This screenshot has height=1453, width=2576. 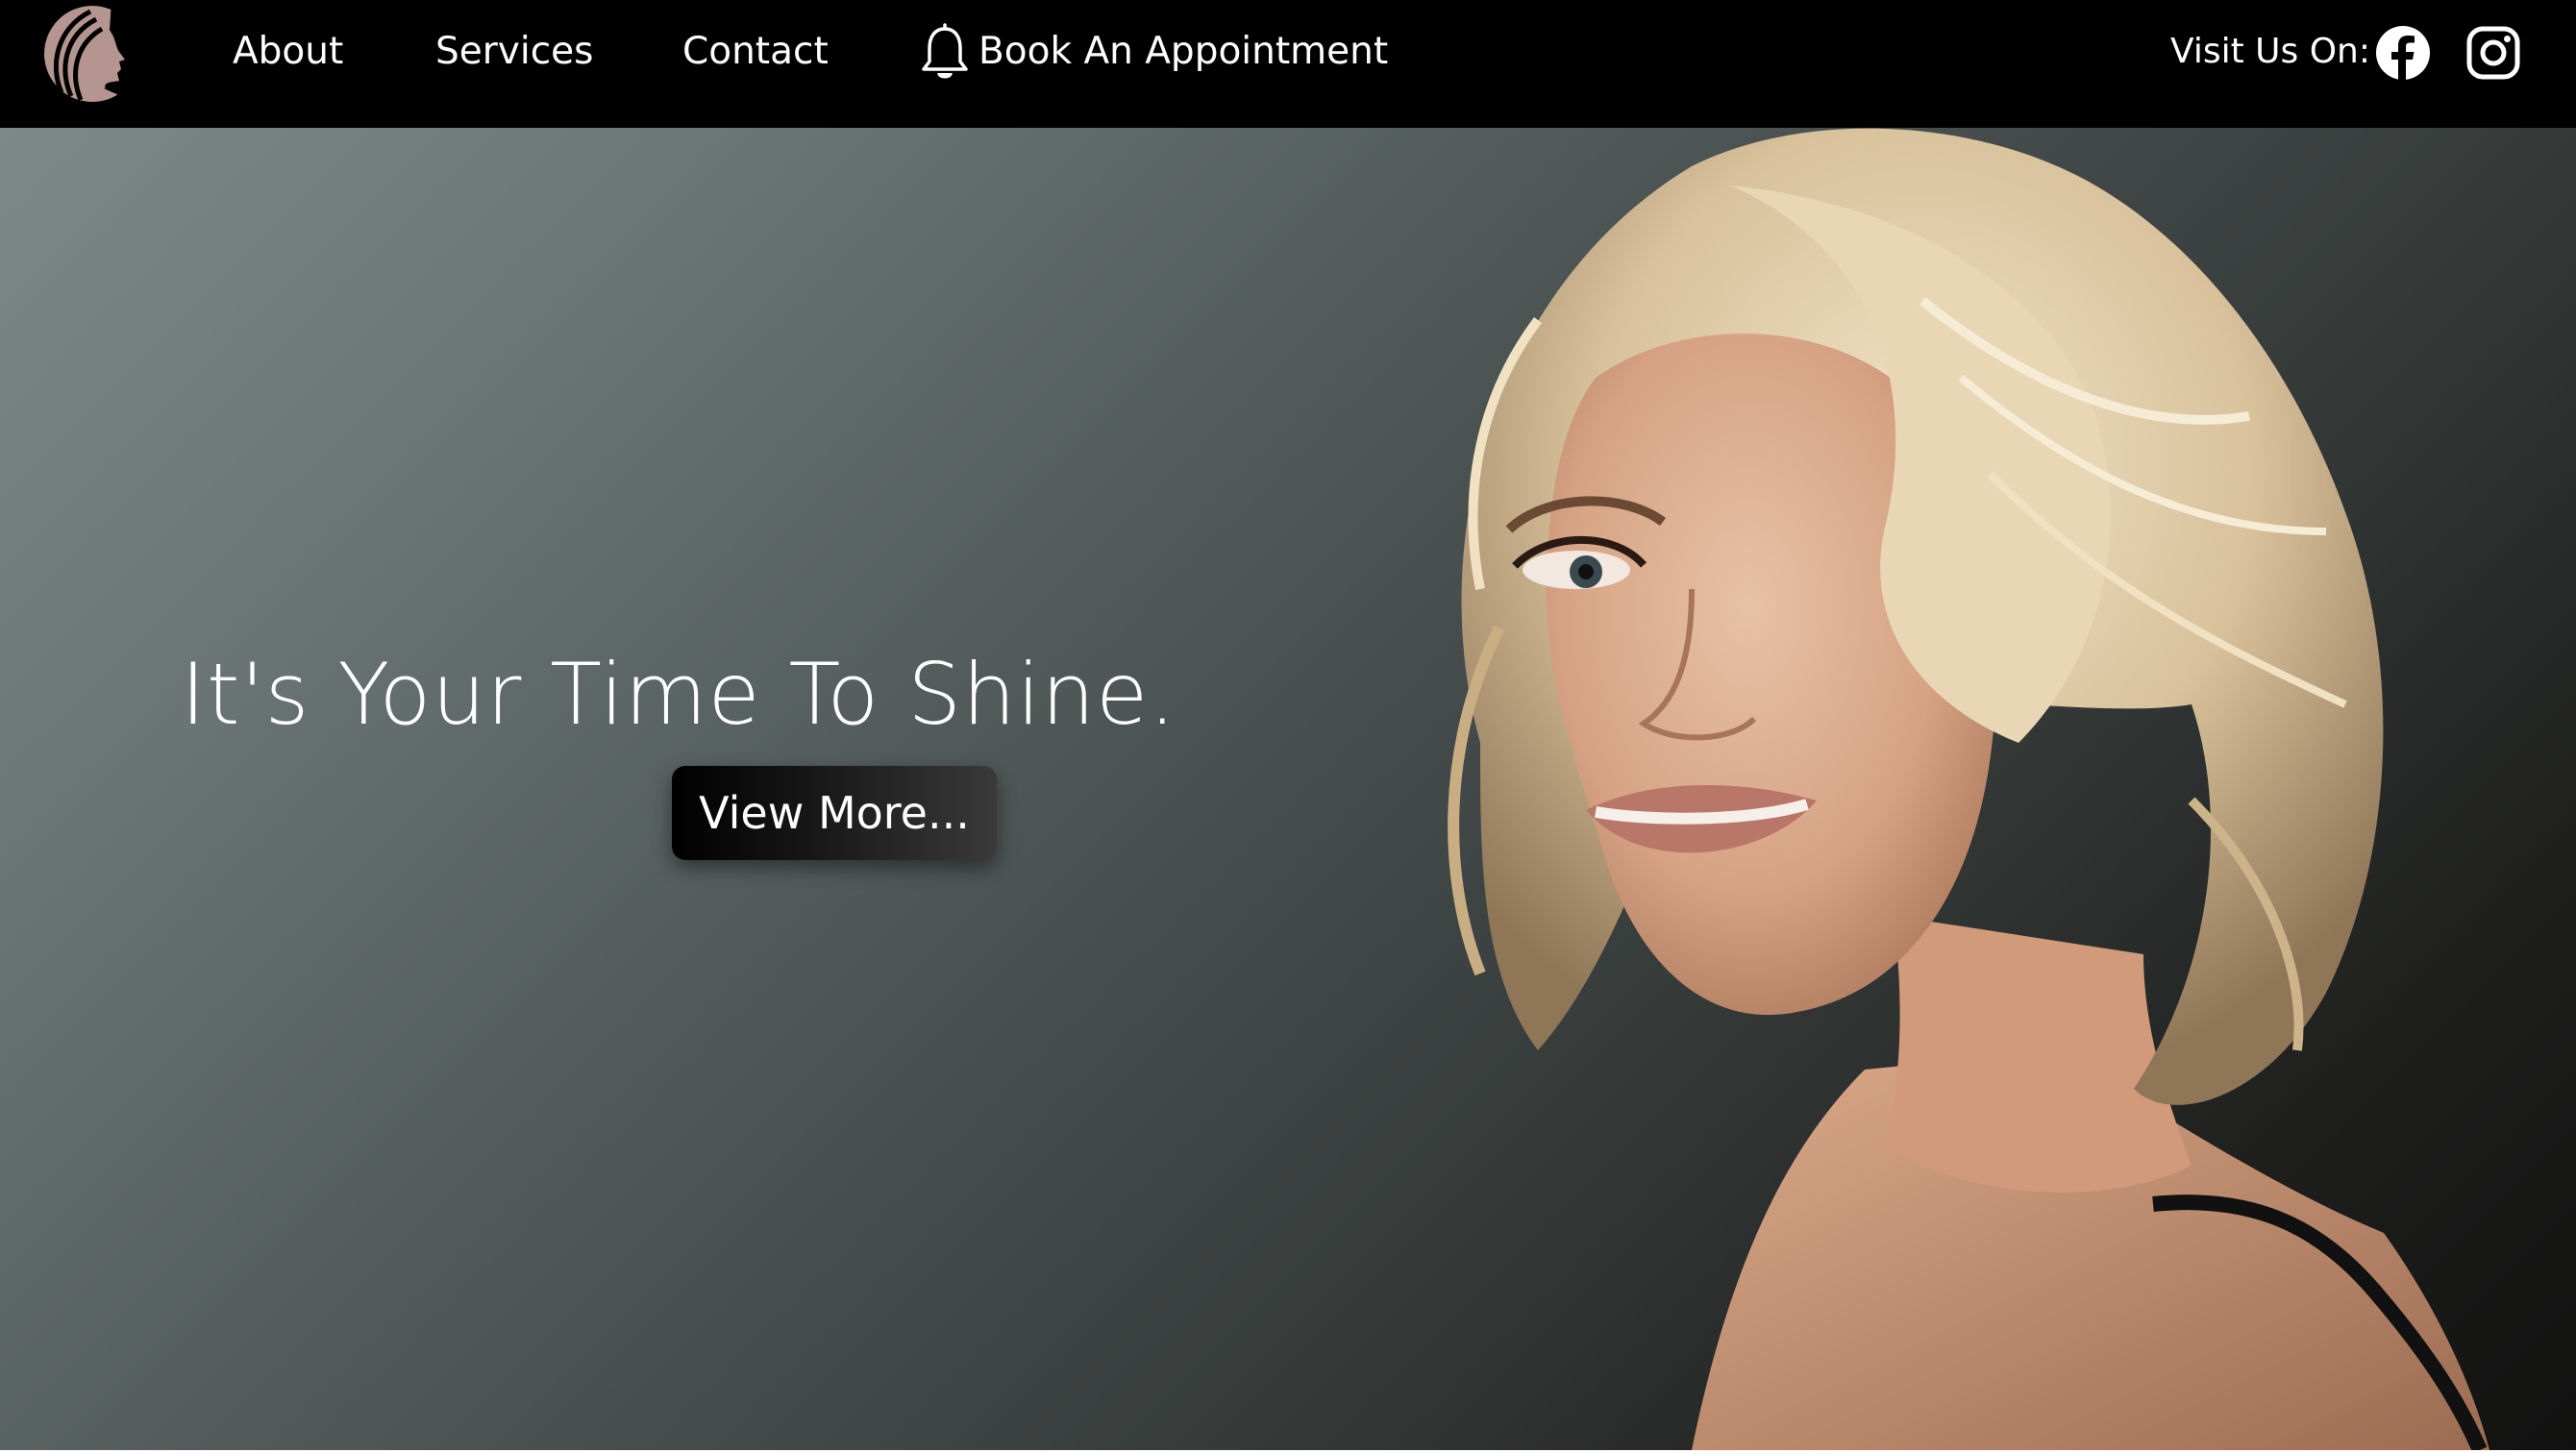 What do you see at coordinates (514, 52) in the screenshot?
I see `nav-link-services: Services` at bounding box center [514, 52].